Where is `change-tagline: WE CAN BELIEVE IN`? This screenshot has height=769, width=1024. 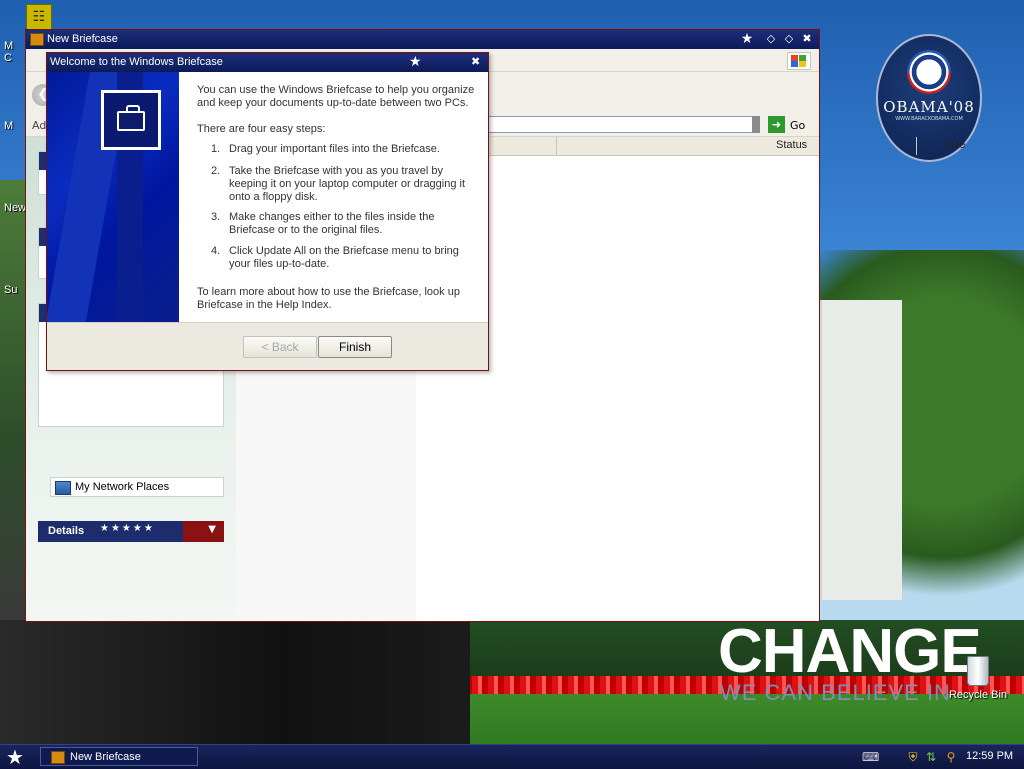
change-tagline: WE CAN BELIEVE IN is located at coordinates (835, 692).